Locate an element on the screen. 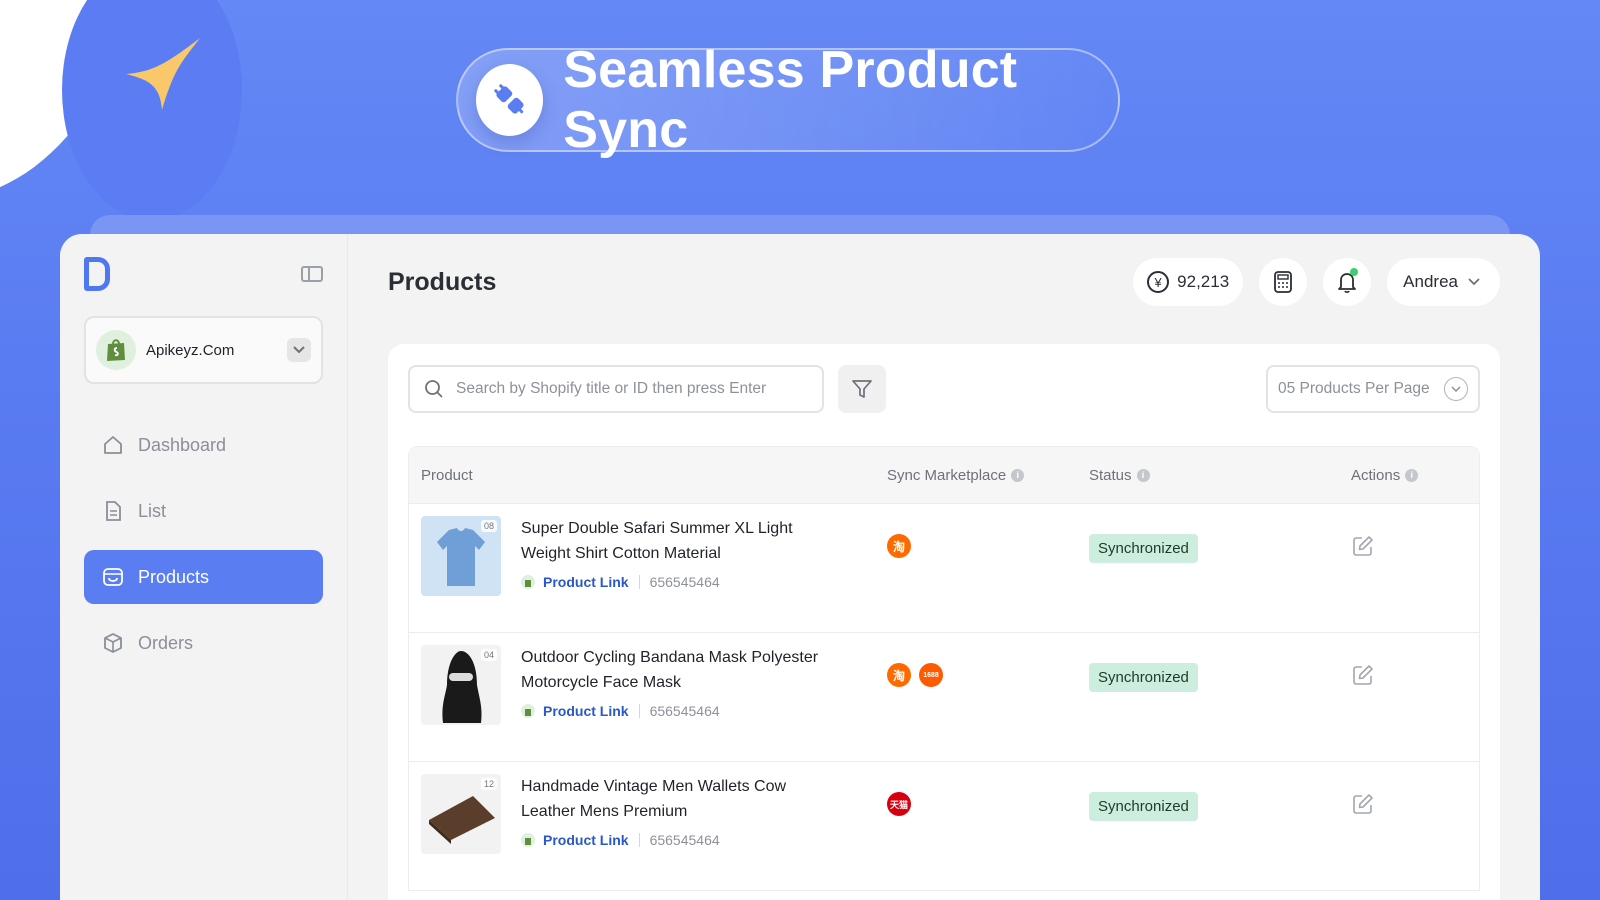 This screenshot has height=900, width=1600. yen-coin-icon: ¥ is located at coordinates (1158, 282).